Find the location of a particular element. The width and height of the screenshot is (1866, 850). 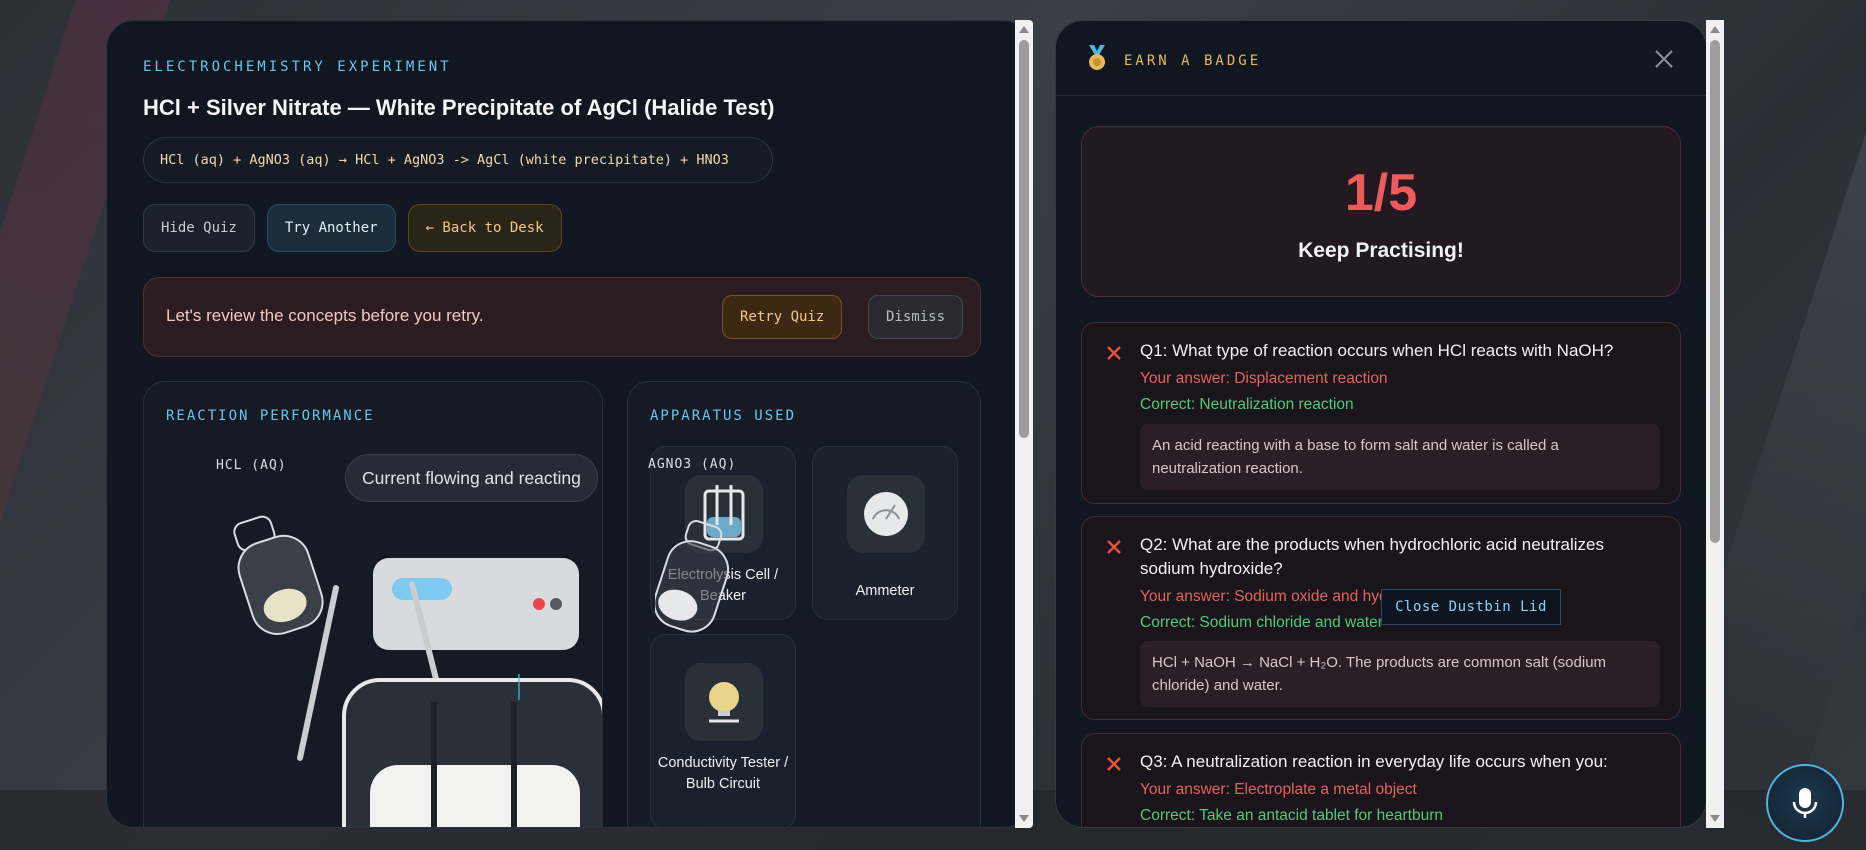

action-buttons: Hide Quiz Try Another ← Back to Desk is located at coordinates (352, 228).